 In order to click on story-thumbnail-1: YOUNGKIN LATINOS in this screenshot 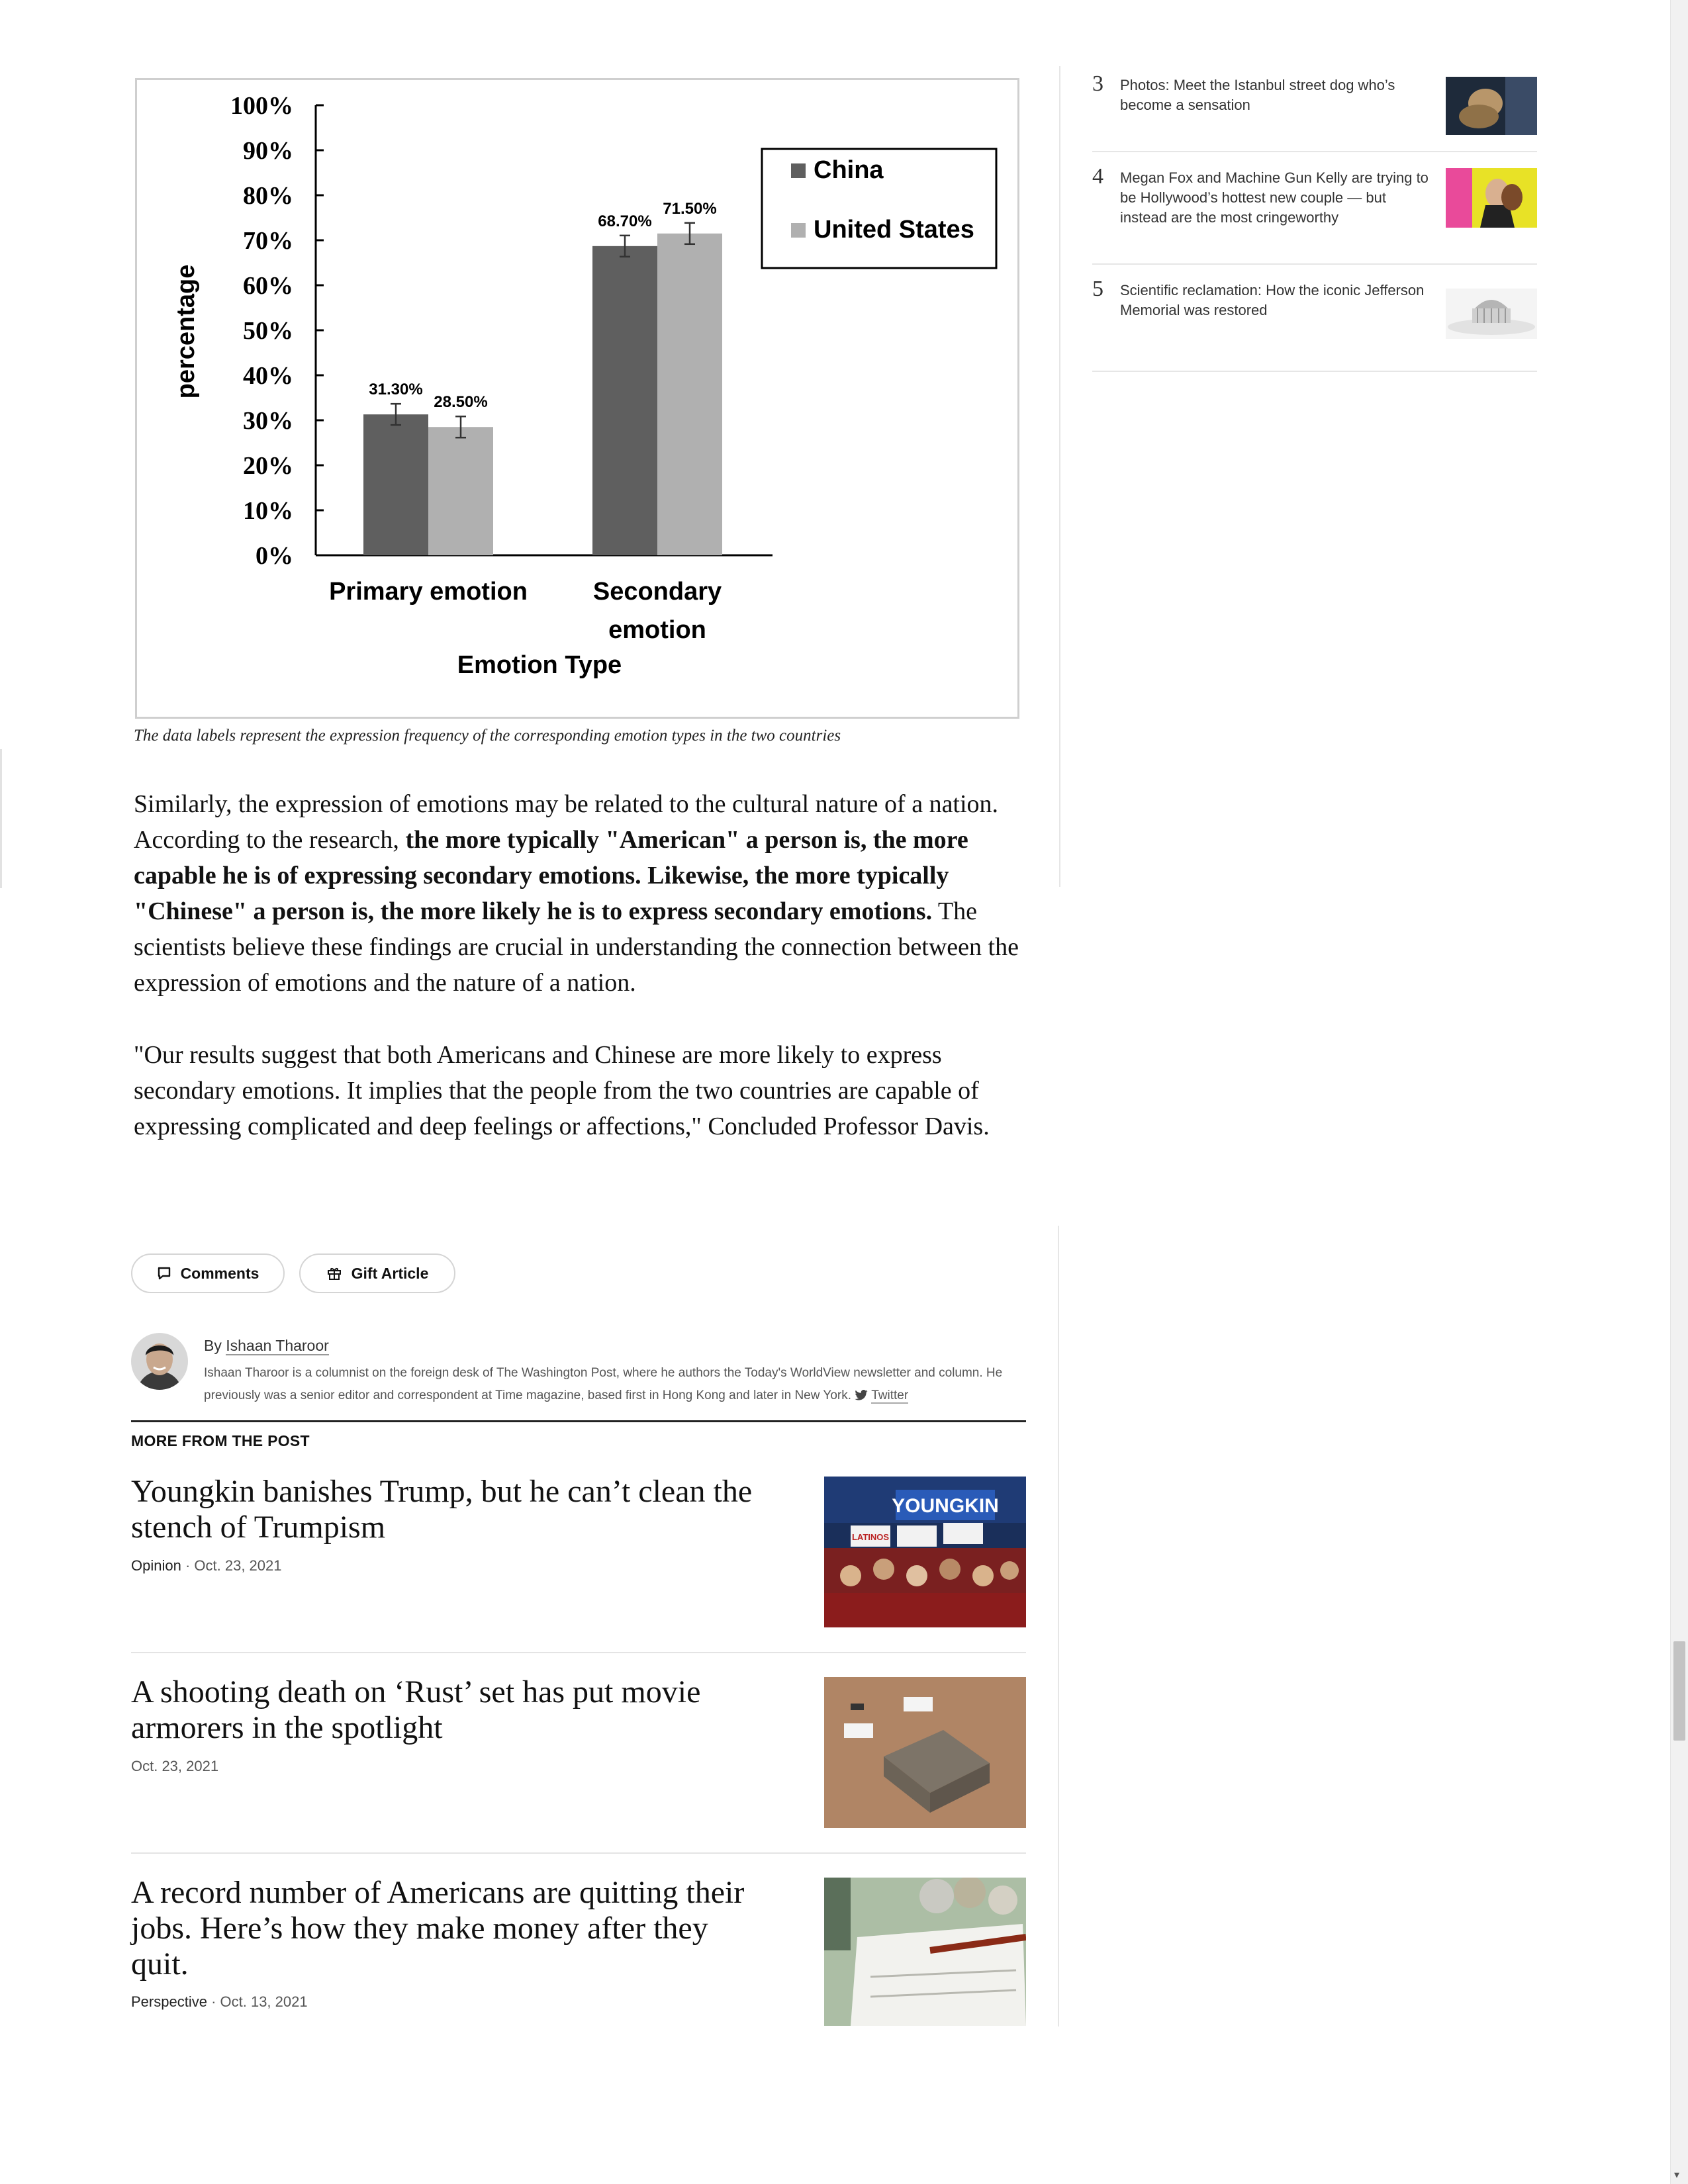, I will do `click(925, 1552)`.